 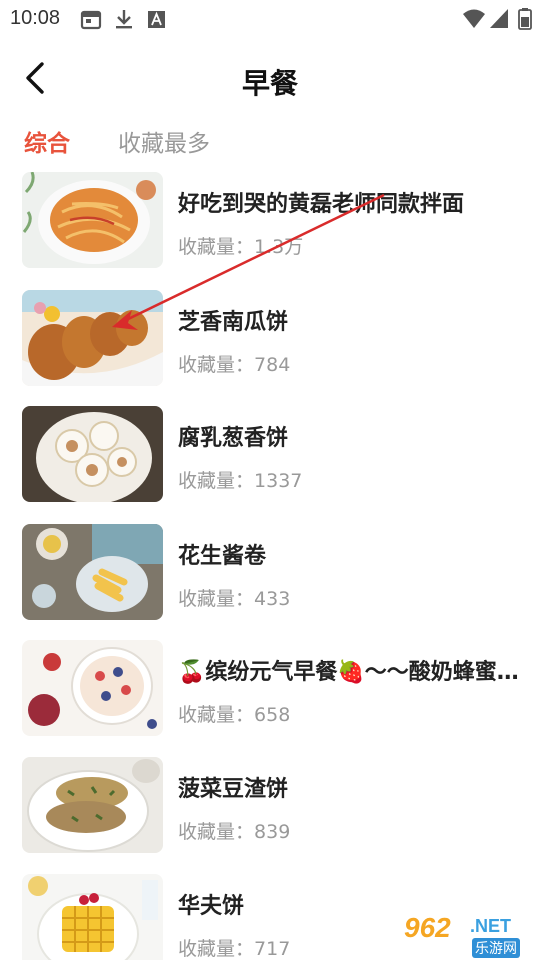 I want to click on list-item: 花生酱卷 收藏量：433, so click(x=270, y=574).